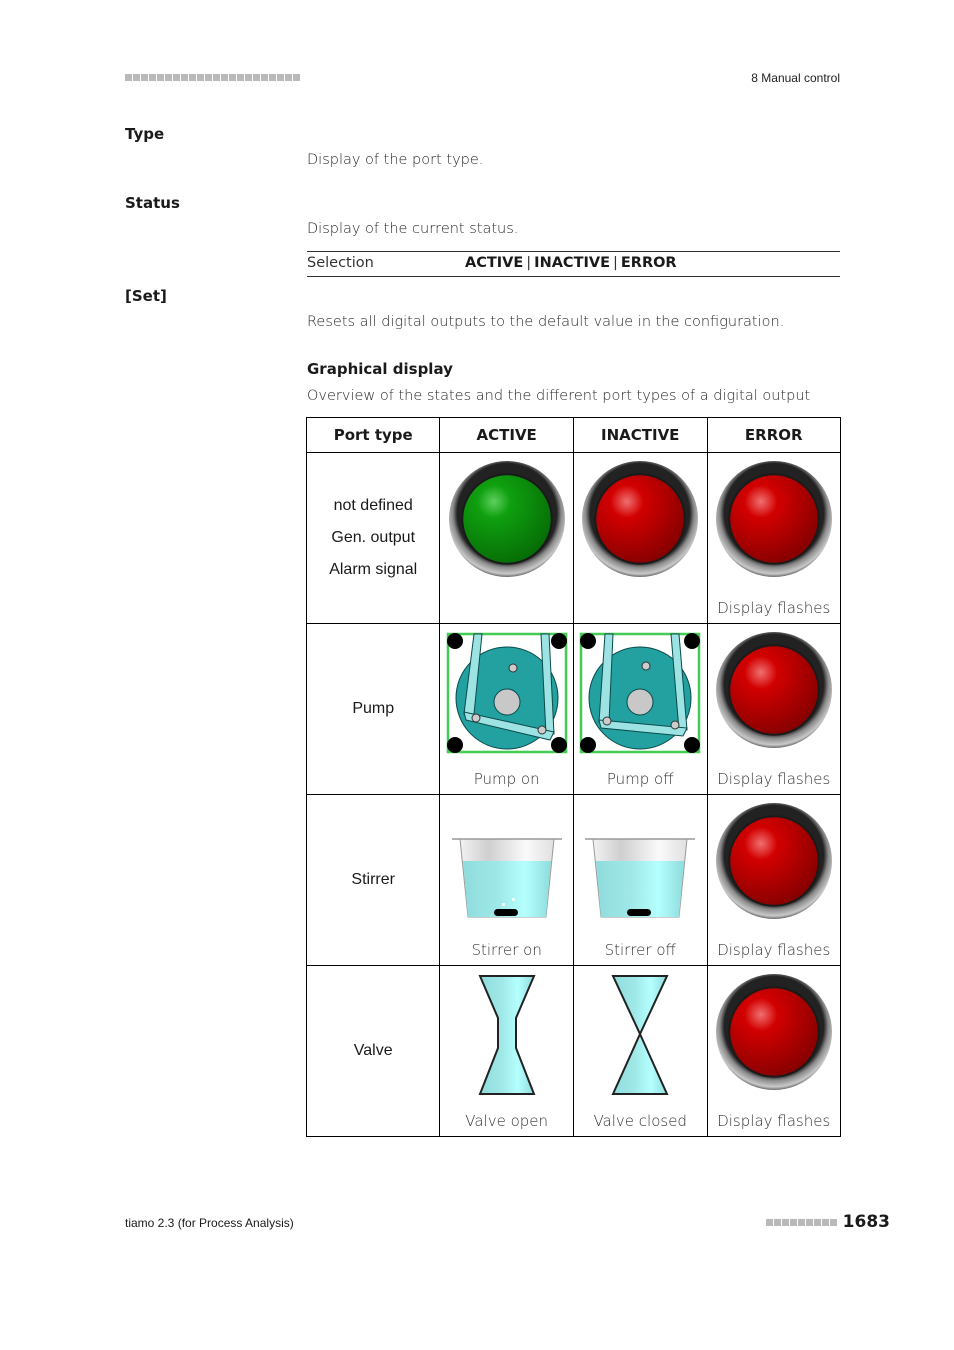 Image resolution: width=954 pixels, height=1350 pixels. What do you see at coordinates (373, 435) in the screenshot?
I see `col-port-type: Port type` at bounding box center [373, 435].